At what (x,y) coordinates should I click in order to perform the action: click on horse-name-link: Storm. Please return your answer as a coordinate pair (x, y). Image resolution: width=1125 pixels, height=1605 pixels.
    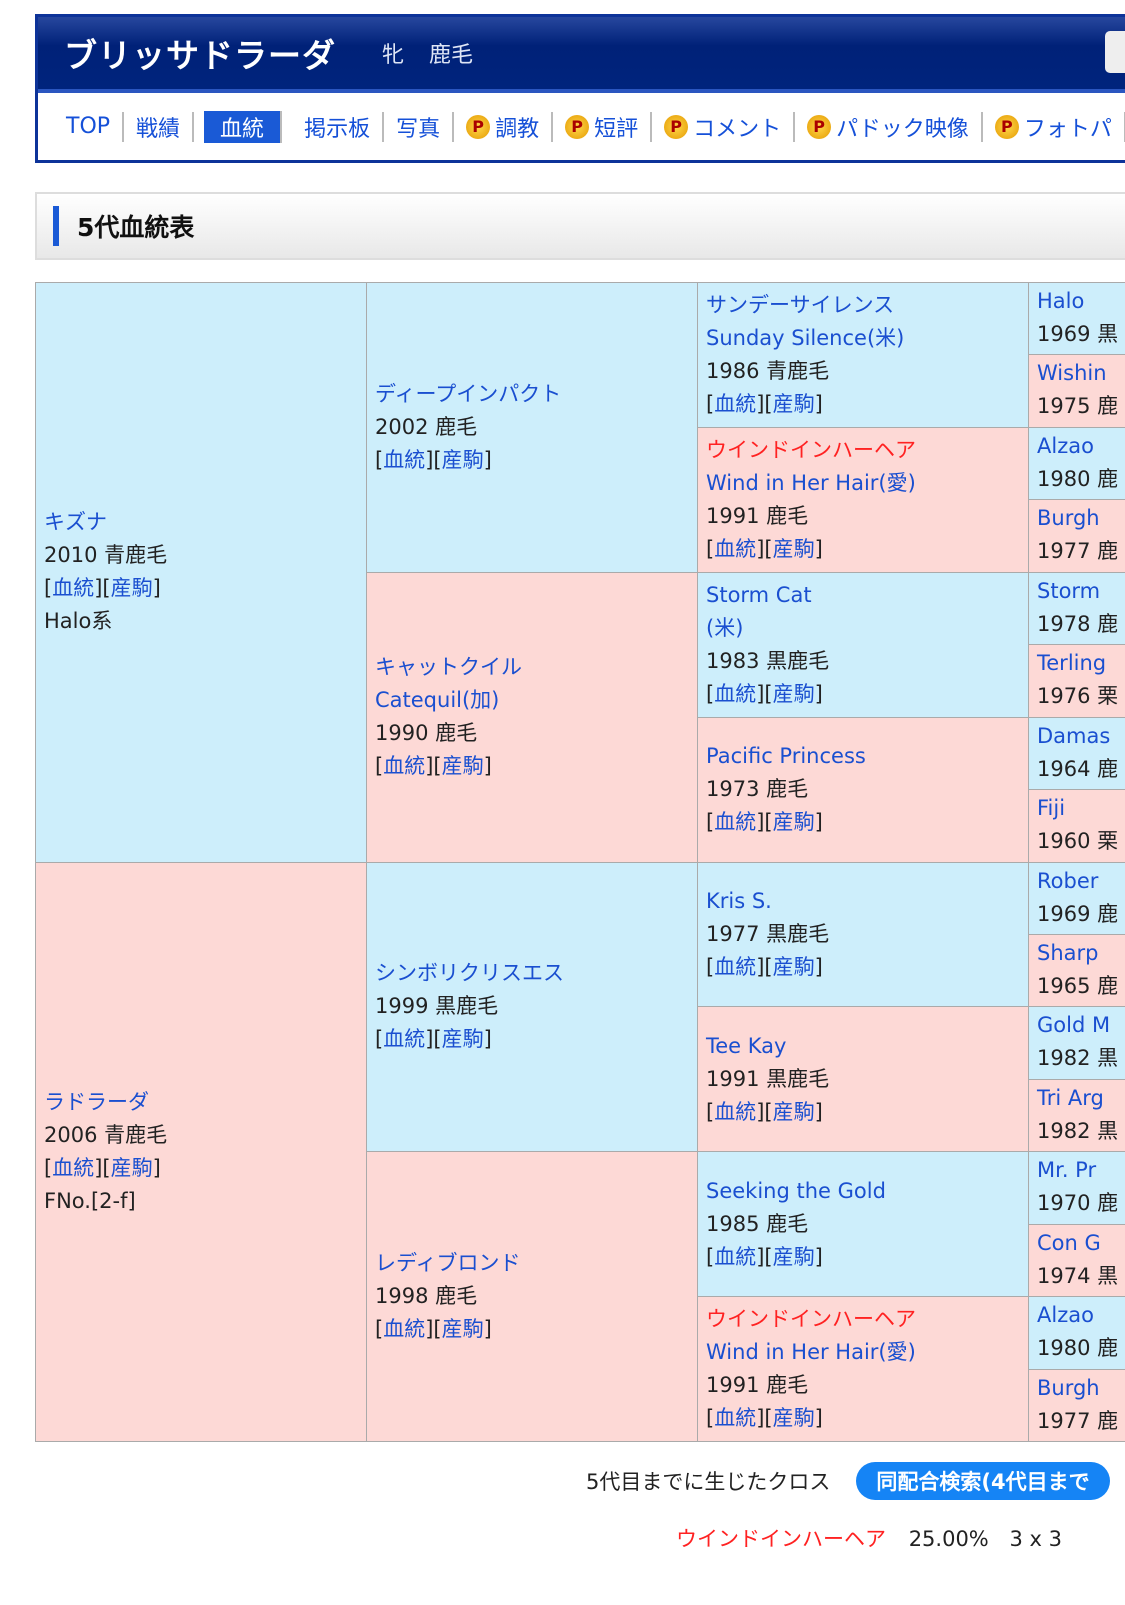
    Looking at the image, I should click on (1068, 591).